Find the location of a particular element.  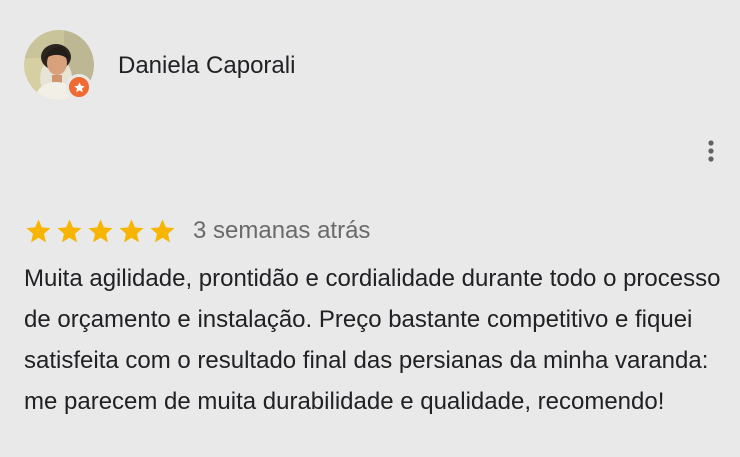

more-vertical-icon is located at coordinates (711, 151).